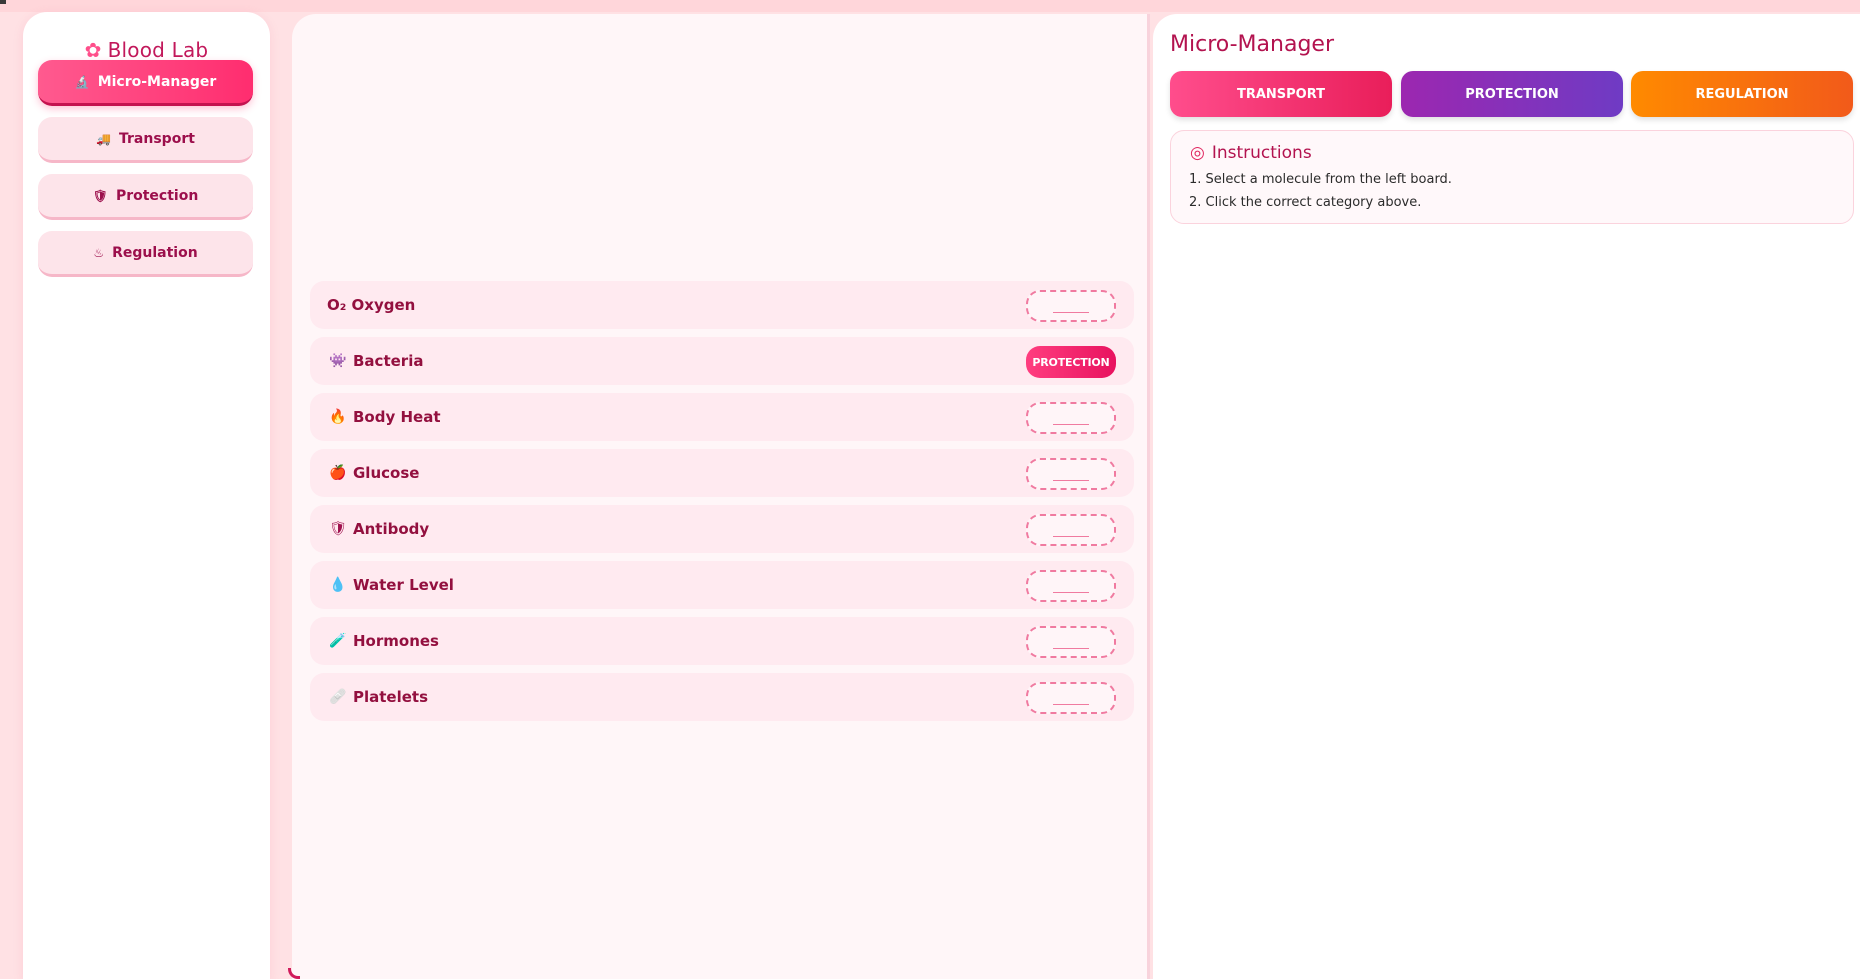  What do you see at coordinates (338, 473) in the screenshot?
I see `apple-icon: 🍎` at bounding box center [338, 473].